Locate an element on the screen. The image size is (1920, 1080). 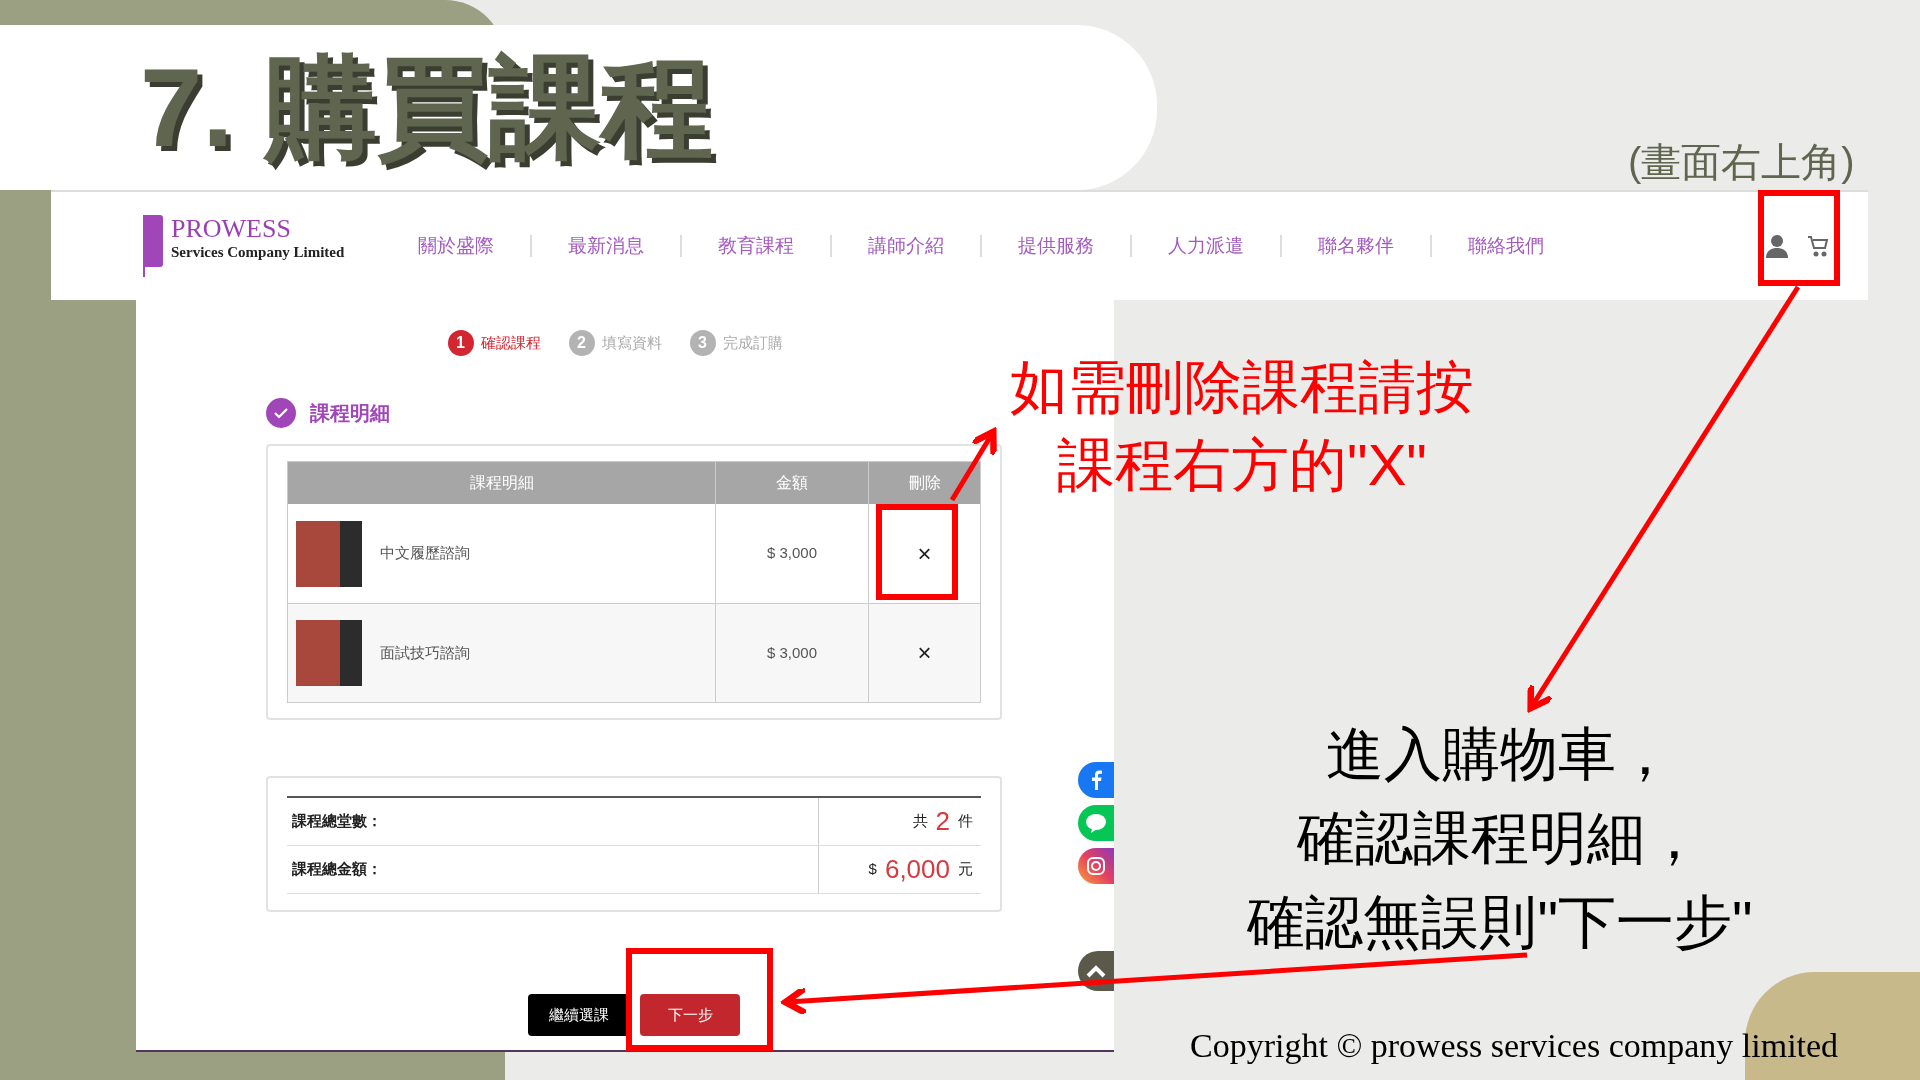
logo-name: PROWESS is located at coordinates (231, 229).